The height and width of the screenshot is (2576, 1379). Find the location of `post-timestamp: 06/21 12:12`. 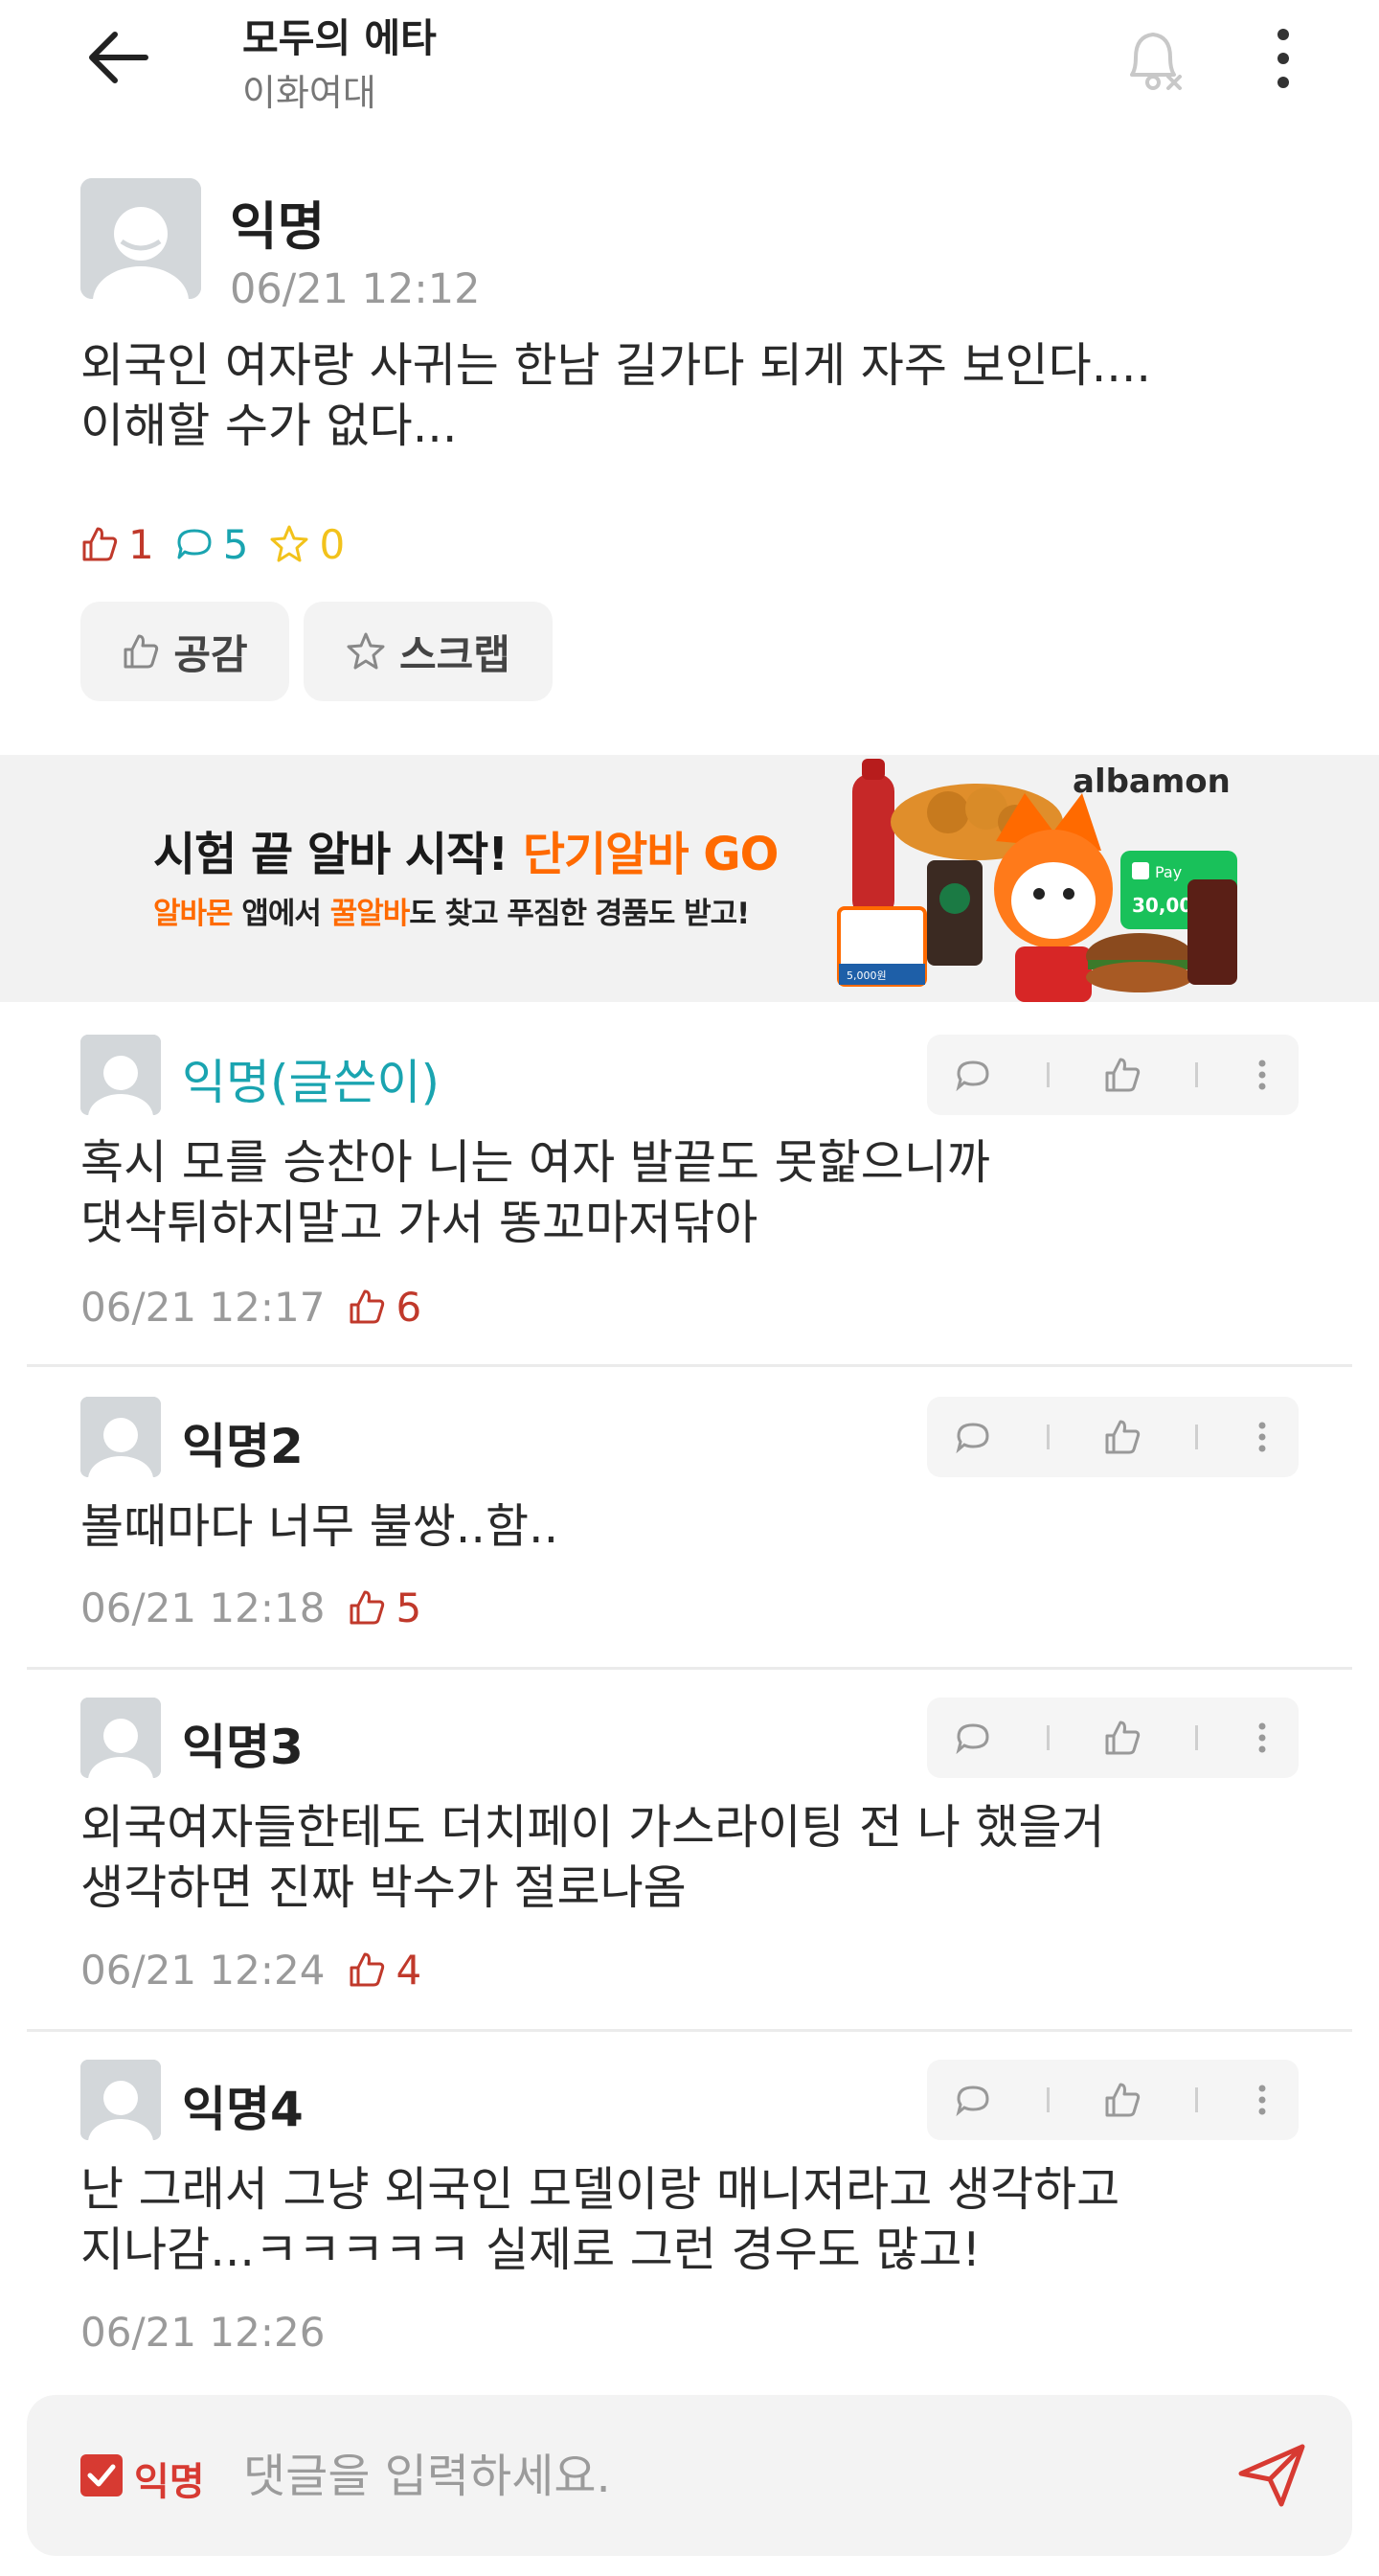

post-timestamp: 06/21 12:12 is located at coordinates (355, 289).